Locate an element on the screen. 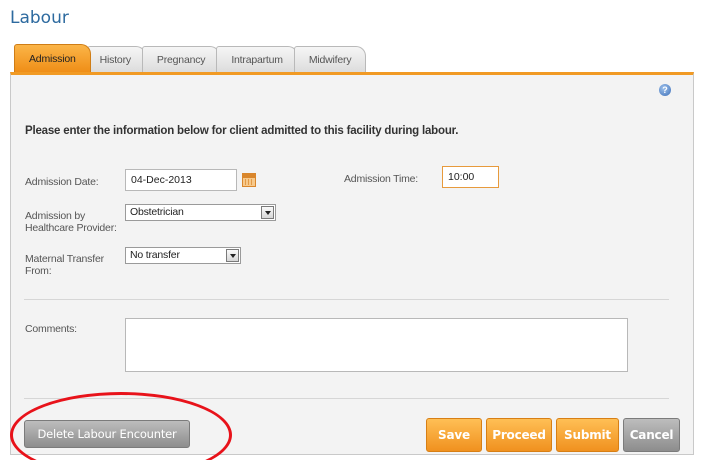 This screenshot has height=460, width=703. calendar-icon is located at coordinates (249, 180).